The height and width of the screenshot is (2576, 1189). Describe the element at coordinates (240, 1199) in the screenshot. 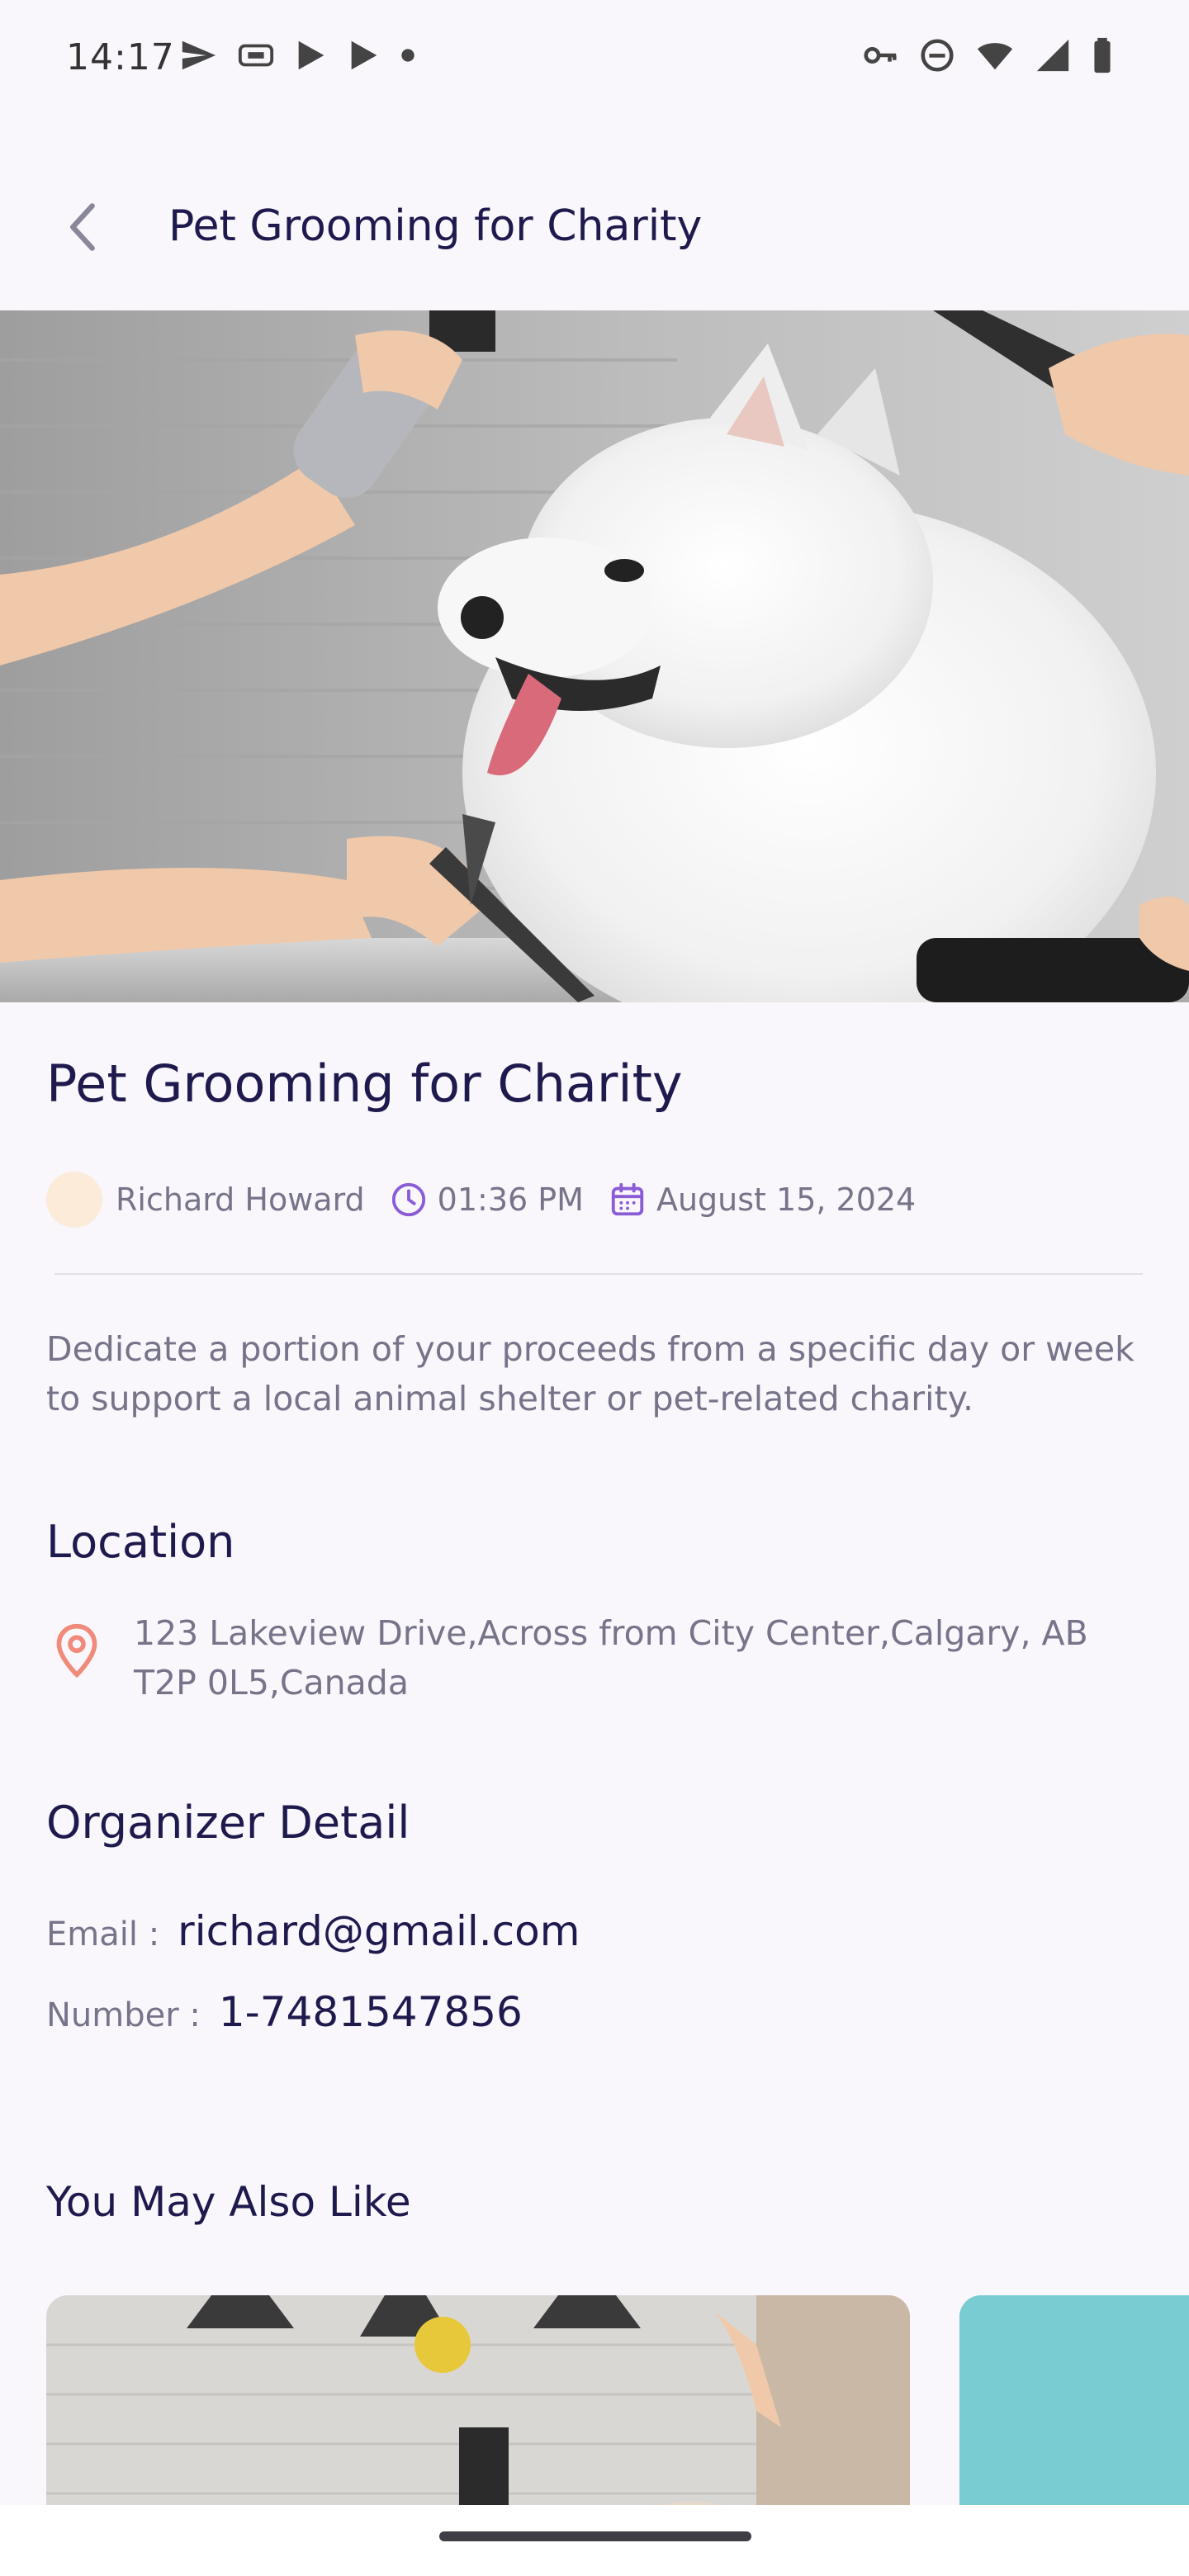

I see `organizer-name: Richard Howard` at that location.